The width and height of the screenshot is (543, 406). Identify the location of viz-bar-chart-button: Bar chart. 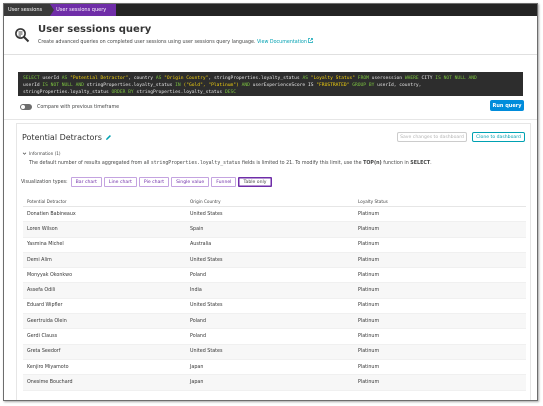
(86, 182).